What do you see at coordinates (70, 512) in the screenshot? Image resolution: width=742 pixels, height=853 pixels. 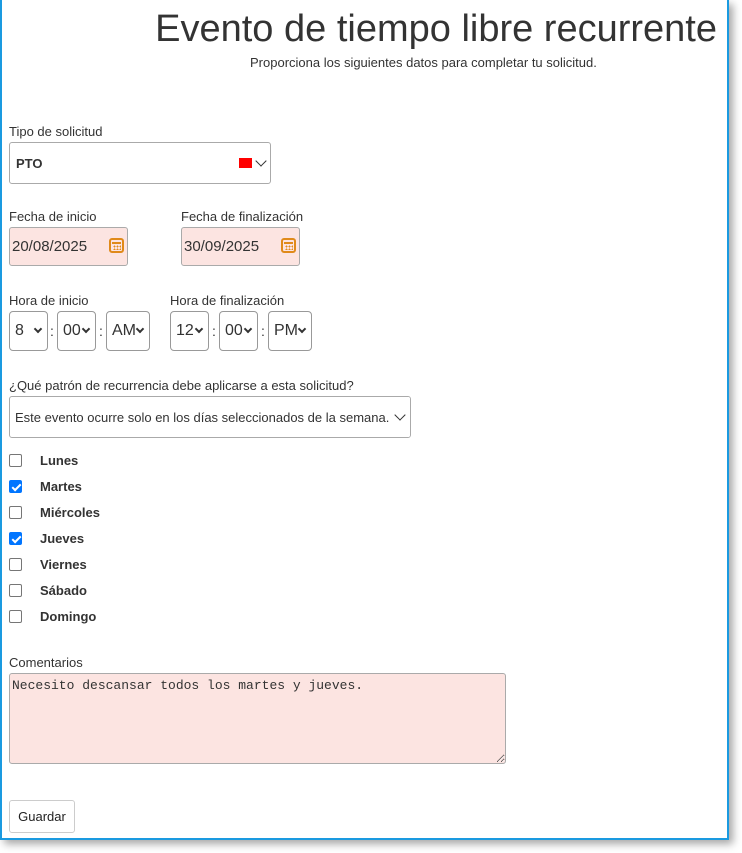 I see `day-label-miercoles: Miércoles` at bounding box center [70, 512].